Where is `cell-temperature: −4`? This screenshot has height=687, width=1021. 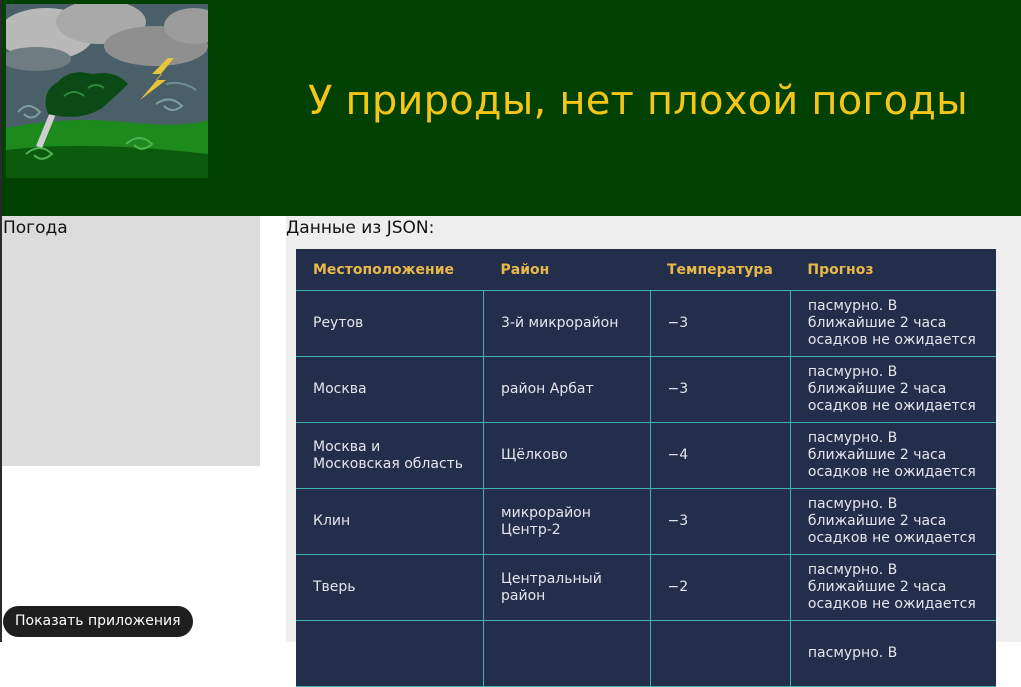
cell-temperature: −4 is located at coordinates (720, 455).